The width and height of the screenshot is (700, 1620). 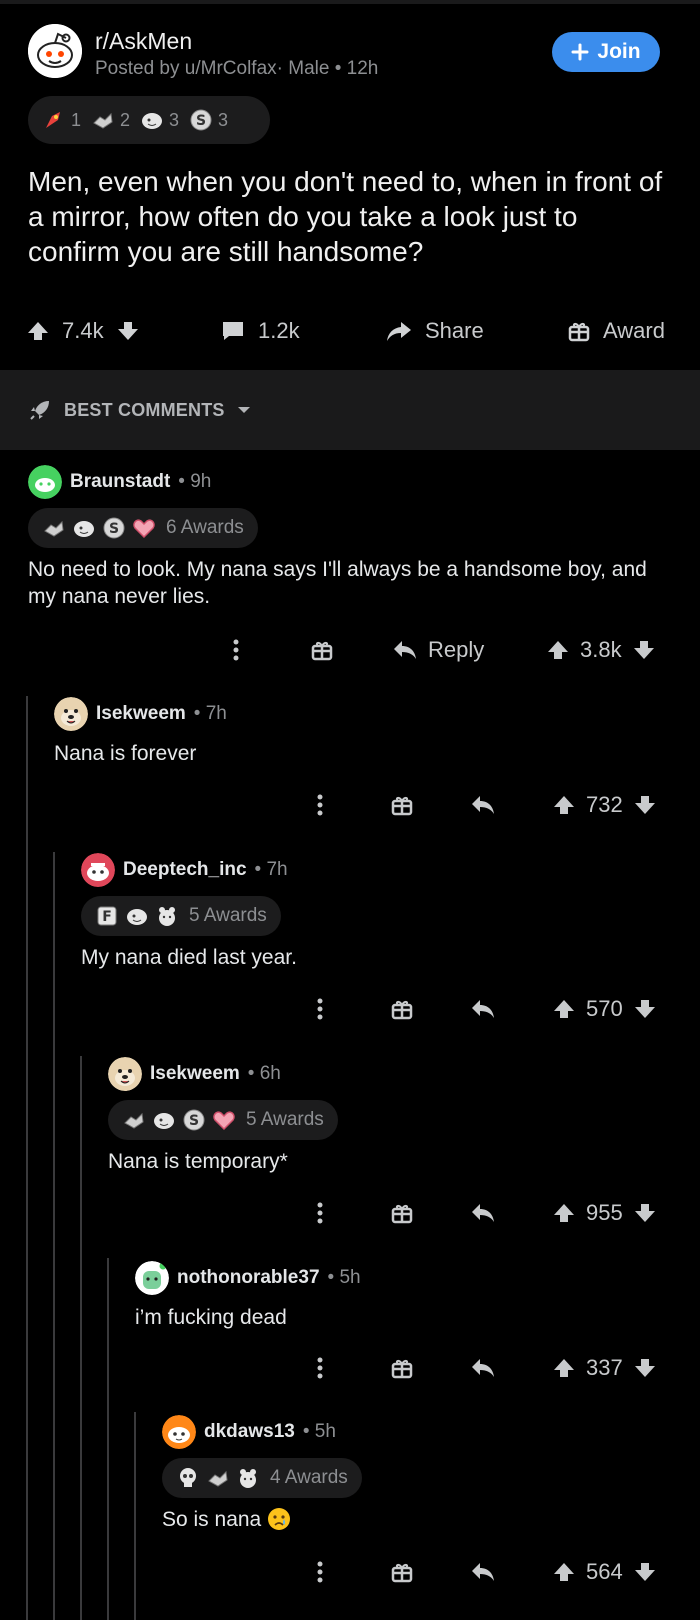 What do you see at coordinates (350, 1368) in the screenshot?
I see `comment-actions: 337` at bounding box center [350, 1368].